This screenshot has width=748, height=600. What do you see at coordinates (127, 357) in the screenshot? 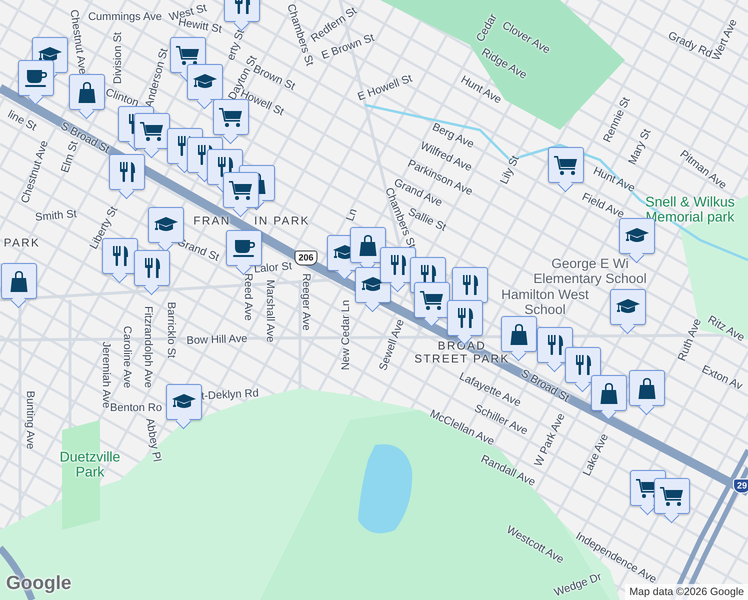
I see `street-label: Caroline Ave` at bounding box center [127, 357].